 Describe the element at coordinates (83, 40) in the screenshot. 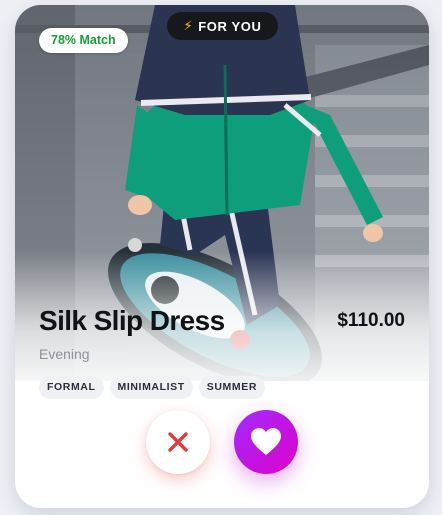

I see `match-badge: 78% Match` at that location.